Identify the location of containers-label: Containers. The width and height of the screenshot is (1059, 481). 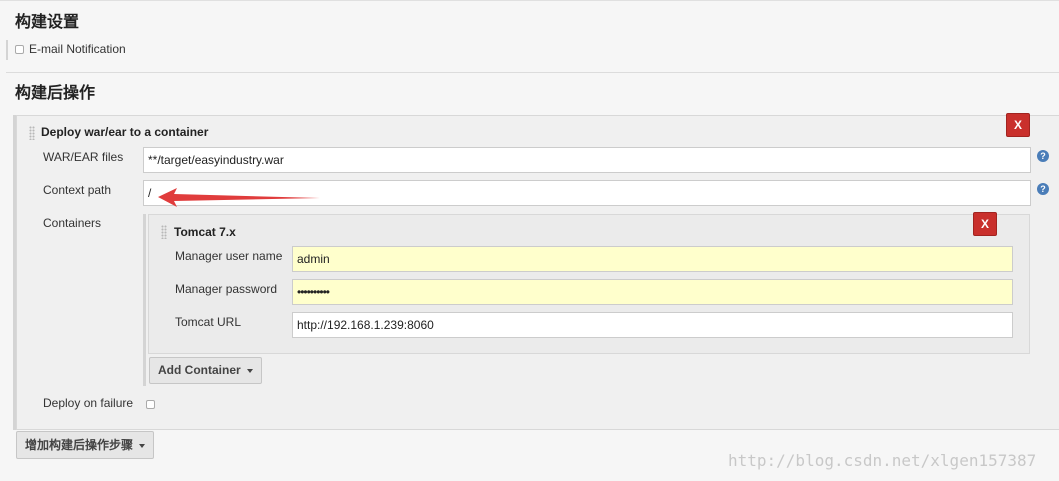
(72, 223).